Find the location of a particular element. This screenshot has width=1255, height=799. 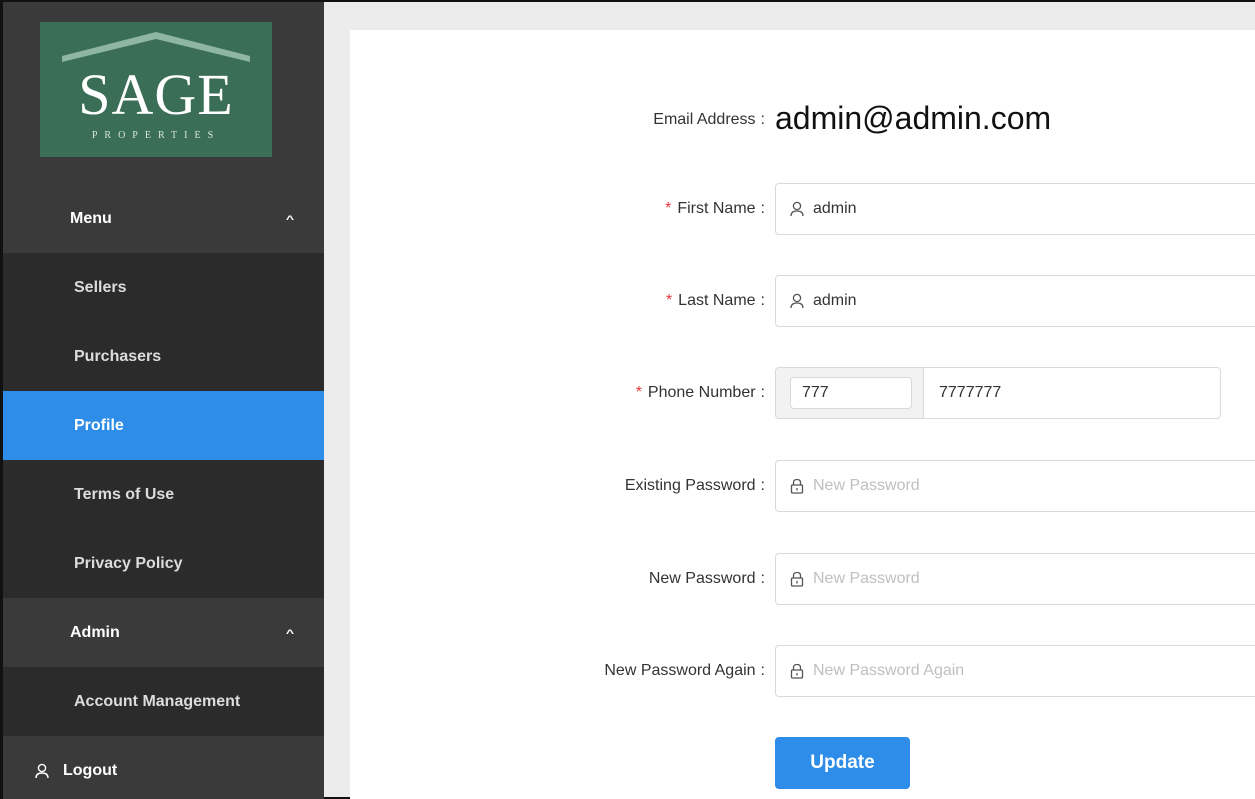

existing-password-label: Existing Password: is located at coordinates (694, 485).